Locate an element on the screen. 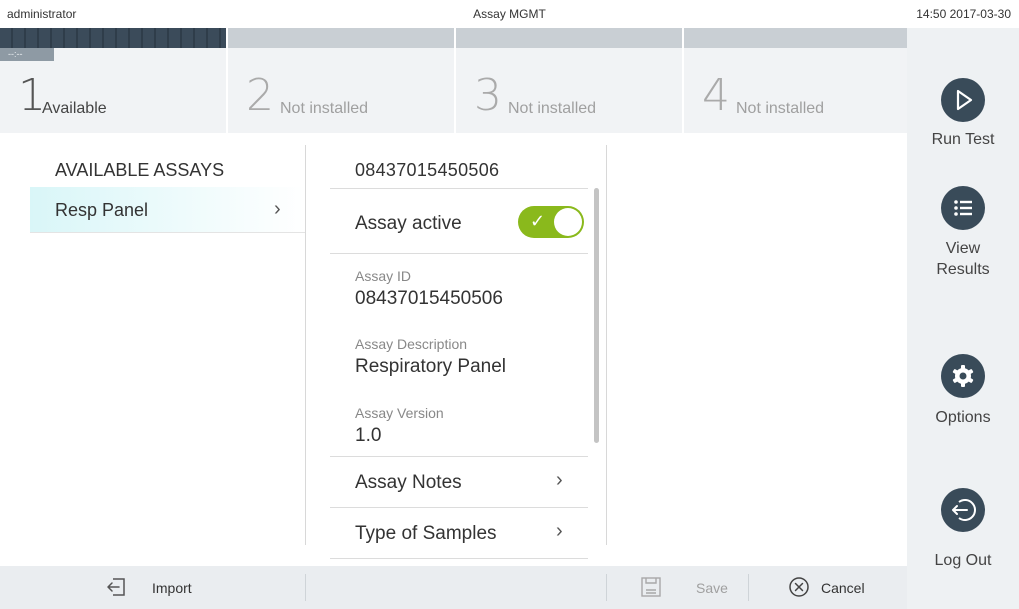 The image size is (1019, 609). assay-active-toggle: ✓ is located at coordinates (551, 222).